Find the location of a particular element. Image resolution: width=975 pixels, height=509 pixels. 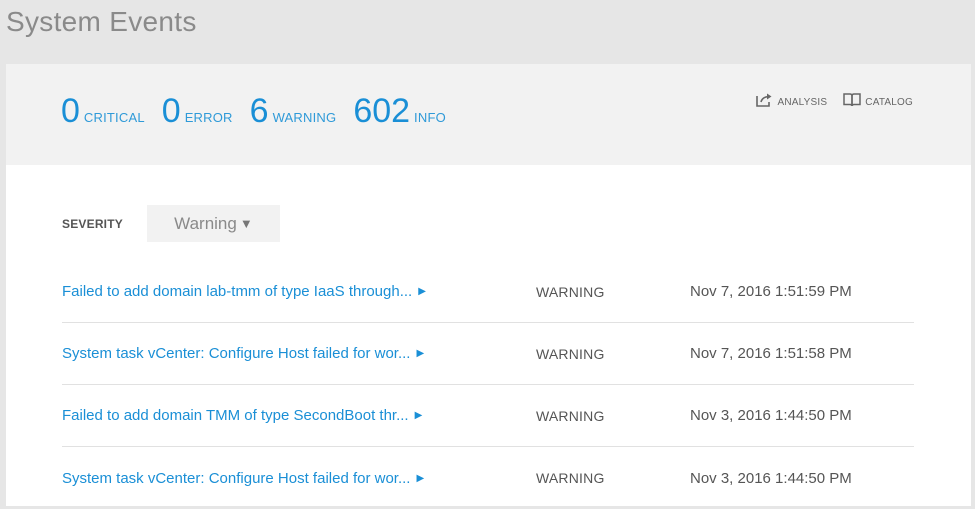

analysis-label: ANALYSIS is located at coordinates (802, 102).